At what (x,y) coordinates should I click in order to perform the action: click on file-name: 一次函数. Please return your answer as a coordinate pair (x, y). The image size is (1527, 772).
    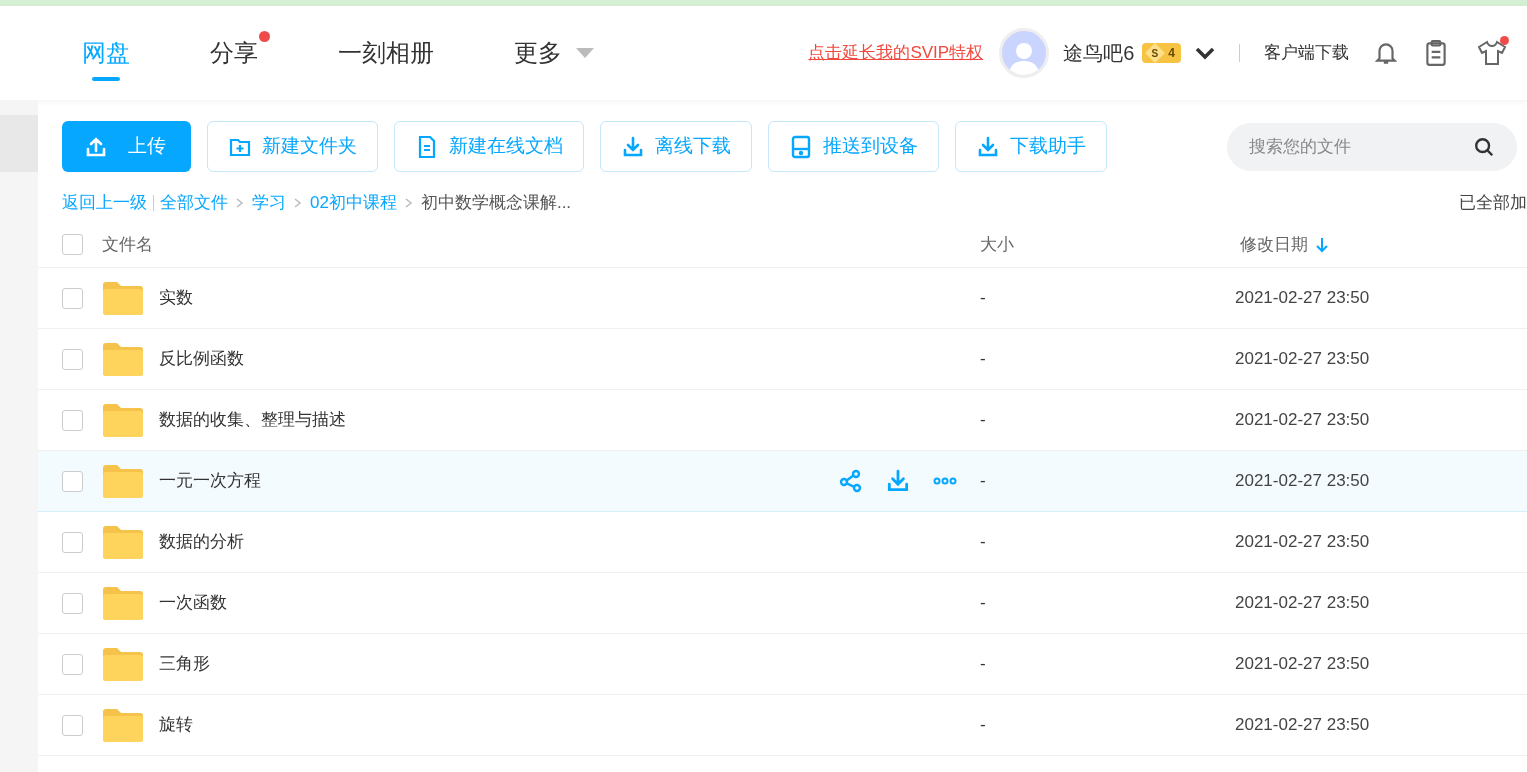
    Looking at the image, I should click on (499, 603).